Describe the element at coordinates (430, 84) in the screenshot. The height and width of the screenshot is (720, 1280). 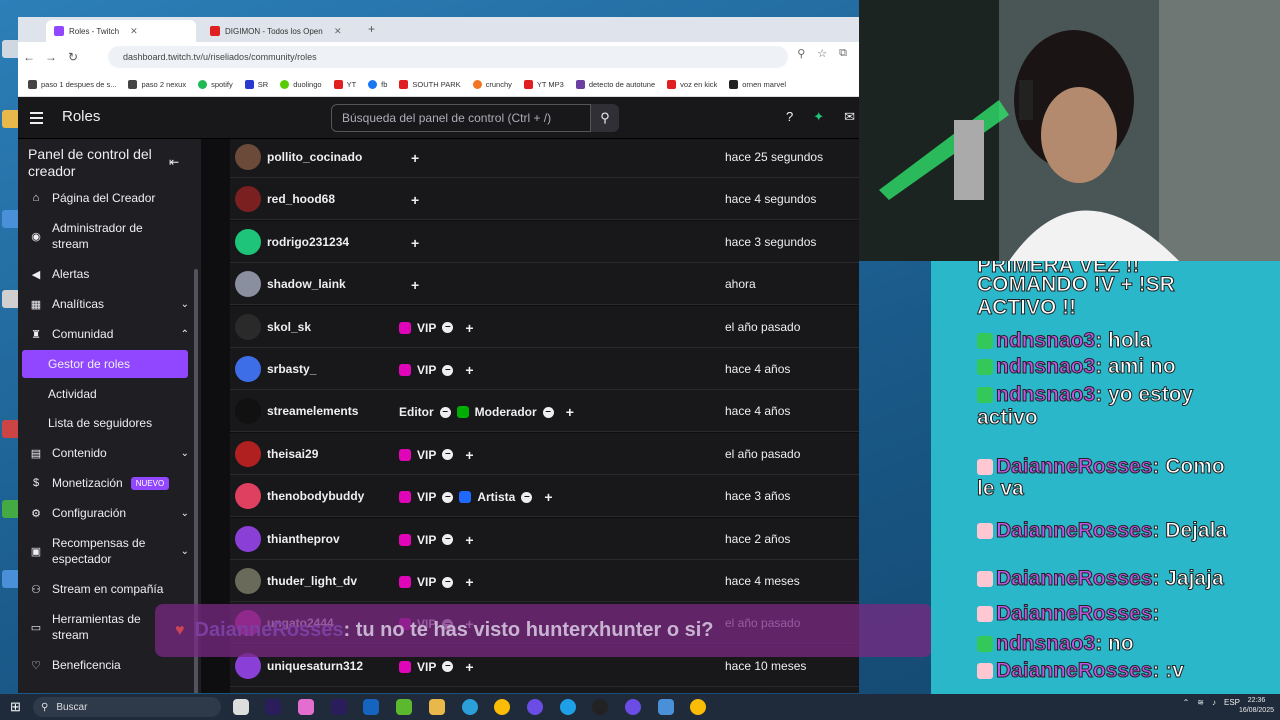
I see `bookmark: SOUTH PARK` at that location.